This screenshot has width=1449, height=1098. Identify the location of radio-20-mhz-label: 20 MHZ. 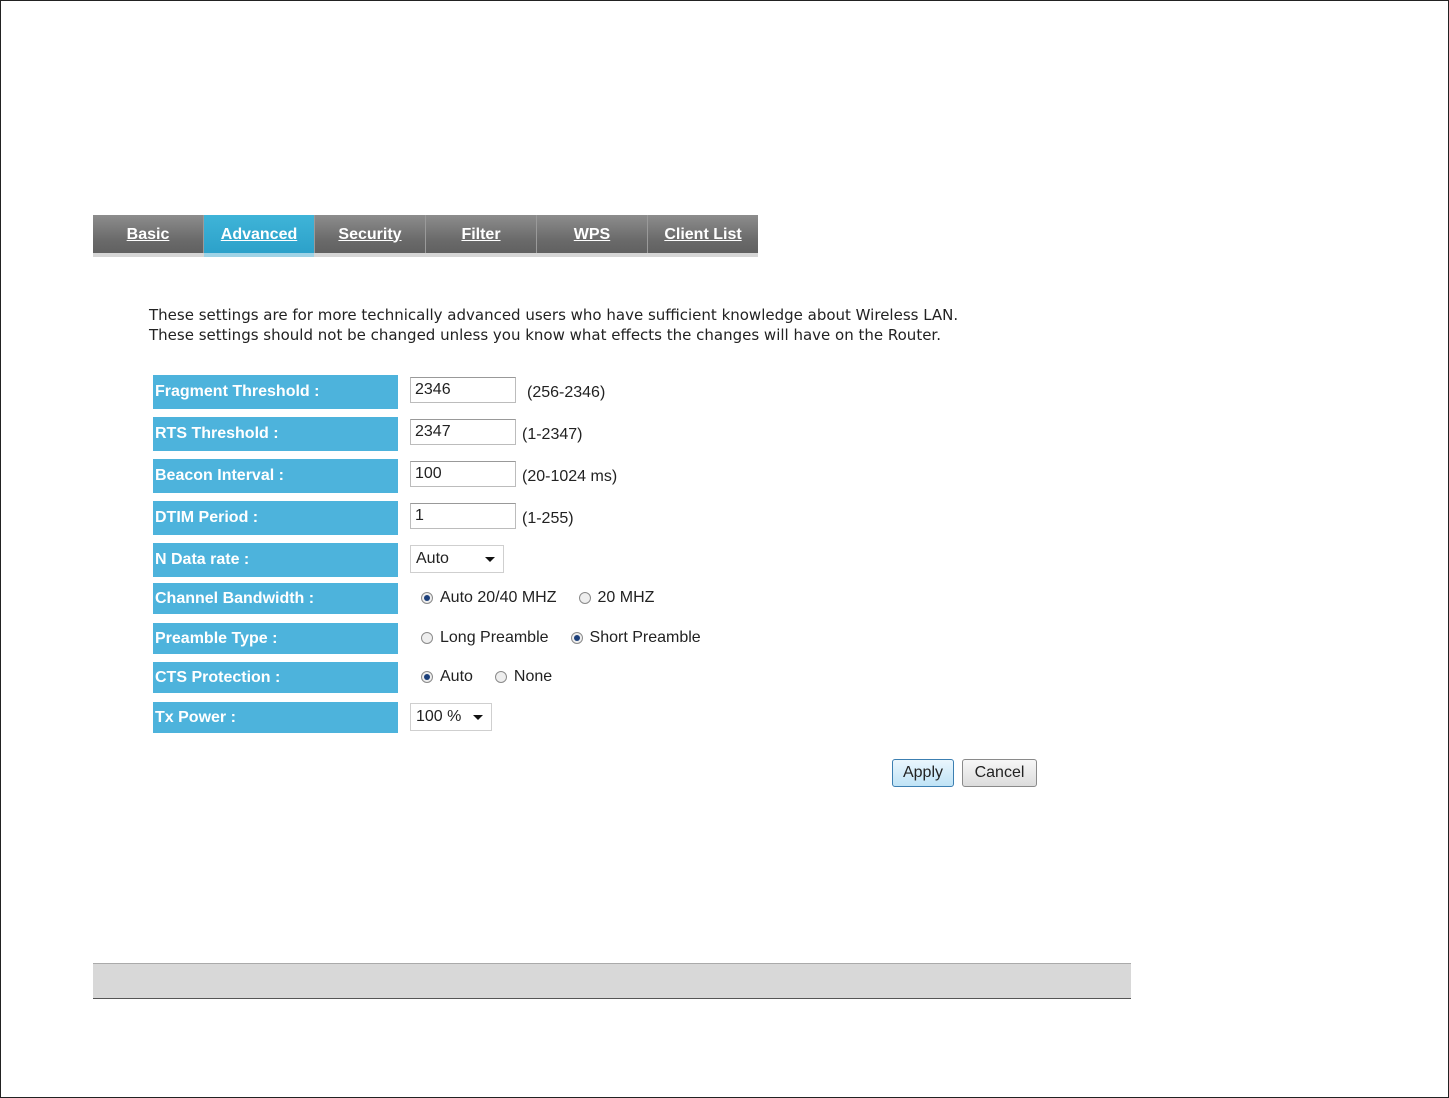
(626, 597).